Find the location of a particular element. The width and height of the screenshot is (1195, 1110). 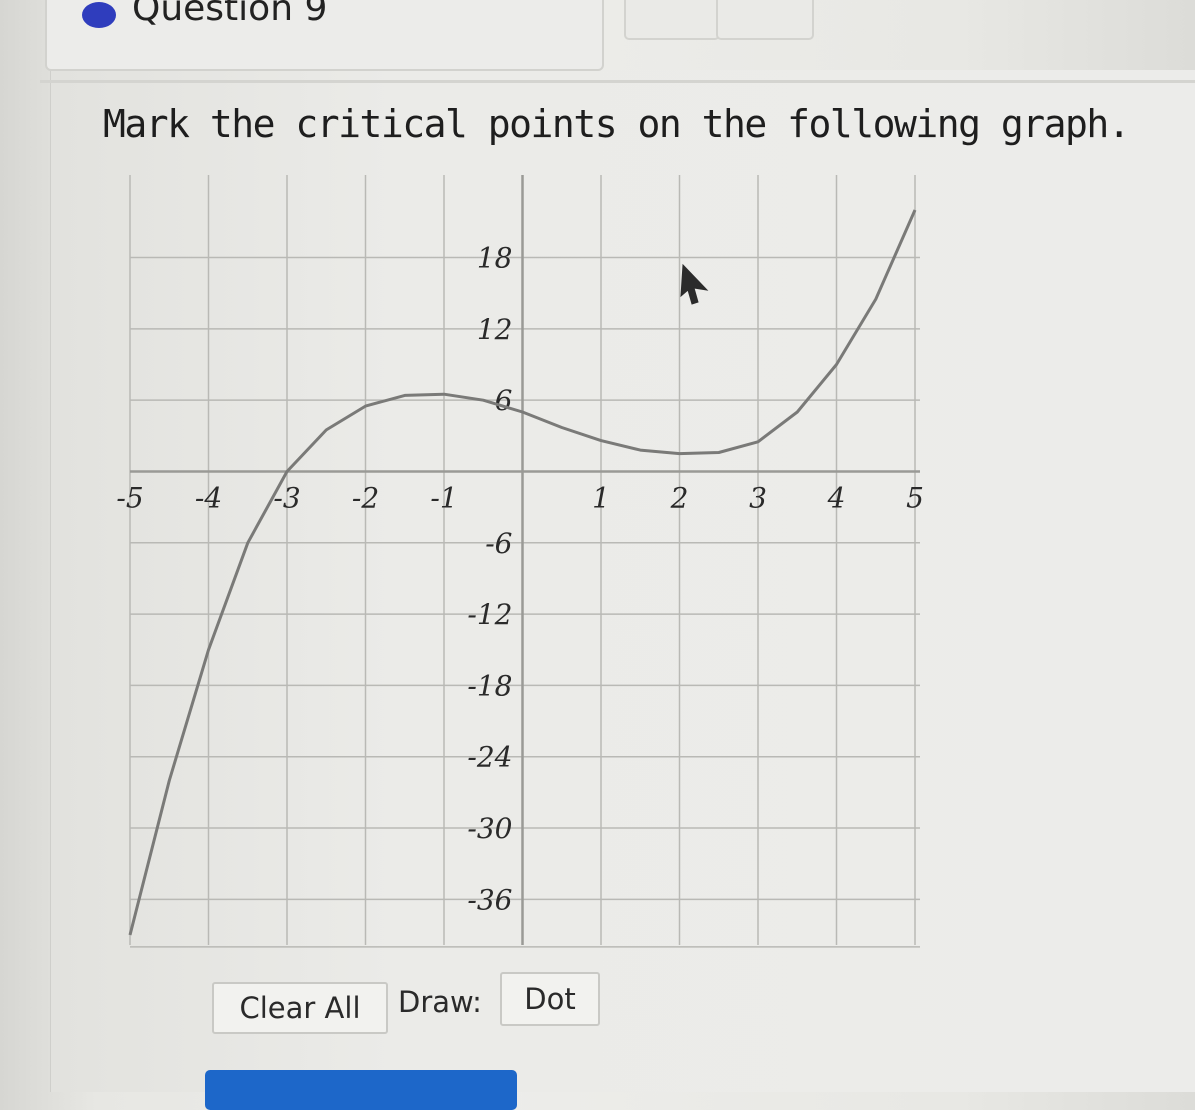

x-tick-label: -5 is located at coordinates (129, 497).